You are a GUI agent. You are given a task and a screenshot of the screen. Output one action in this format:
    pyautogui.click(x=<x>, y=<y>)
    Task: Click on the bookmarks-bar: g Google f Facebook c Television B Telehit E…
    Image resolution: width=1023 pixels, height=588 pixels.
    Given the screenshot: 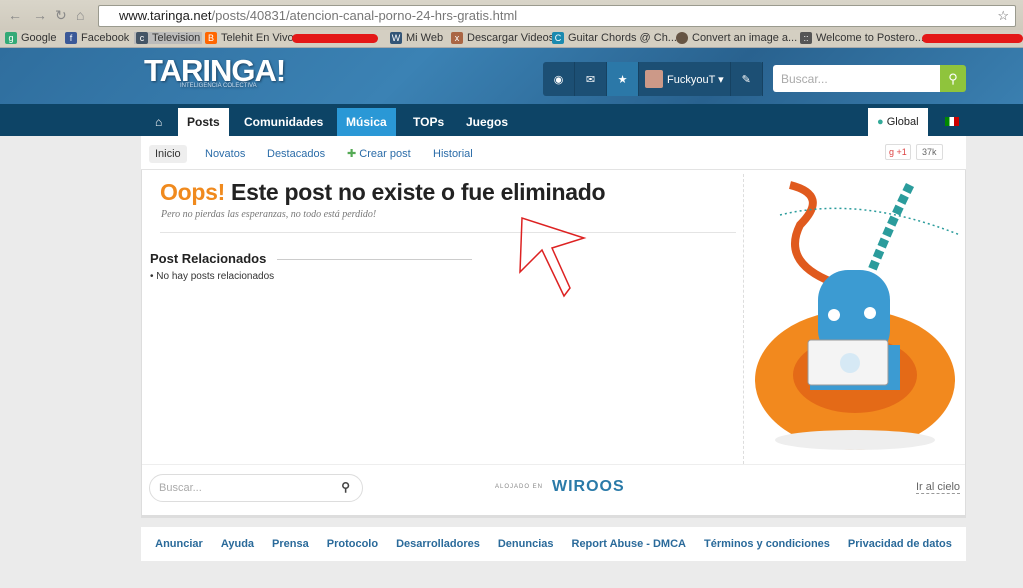 What is the action you would take?
    pyautogui.click(x=511, y=39)
    